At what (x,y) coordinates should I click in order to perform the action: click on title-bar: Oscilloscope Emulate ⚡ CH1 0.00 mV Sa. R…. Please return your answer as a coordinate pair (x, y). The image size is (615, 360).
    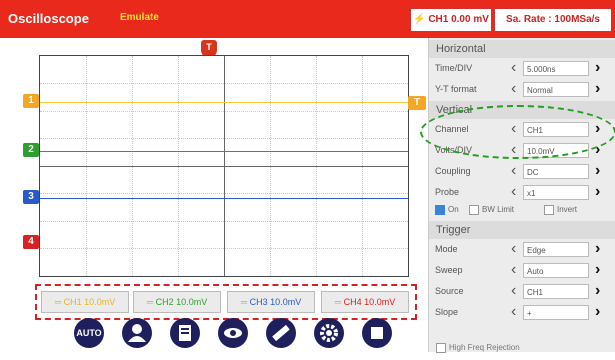
    Looking at the image, I should click on (307, 19).